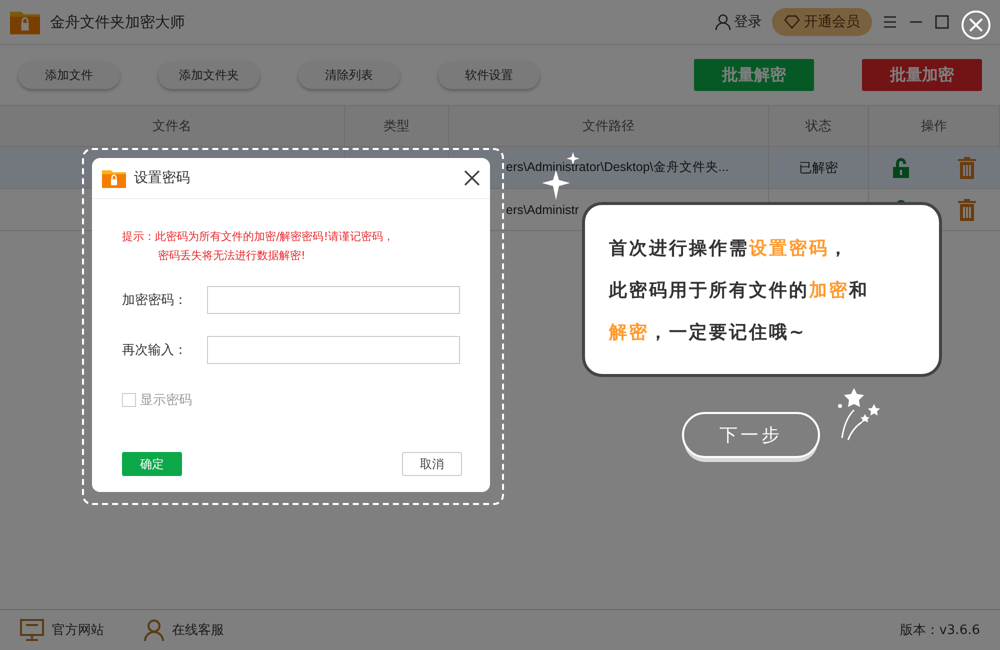 The height and width of the screenshot is (650, 1000). I want to click on menu-icon, so click(890, 22).